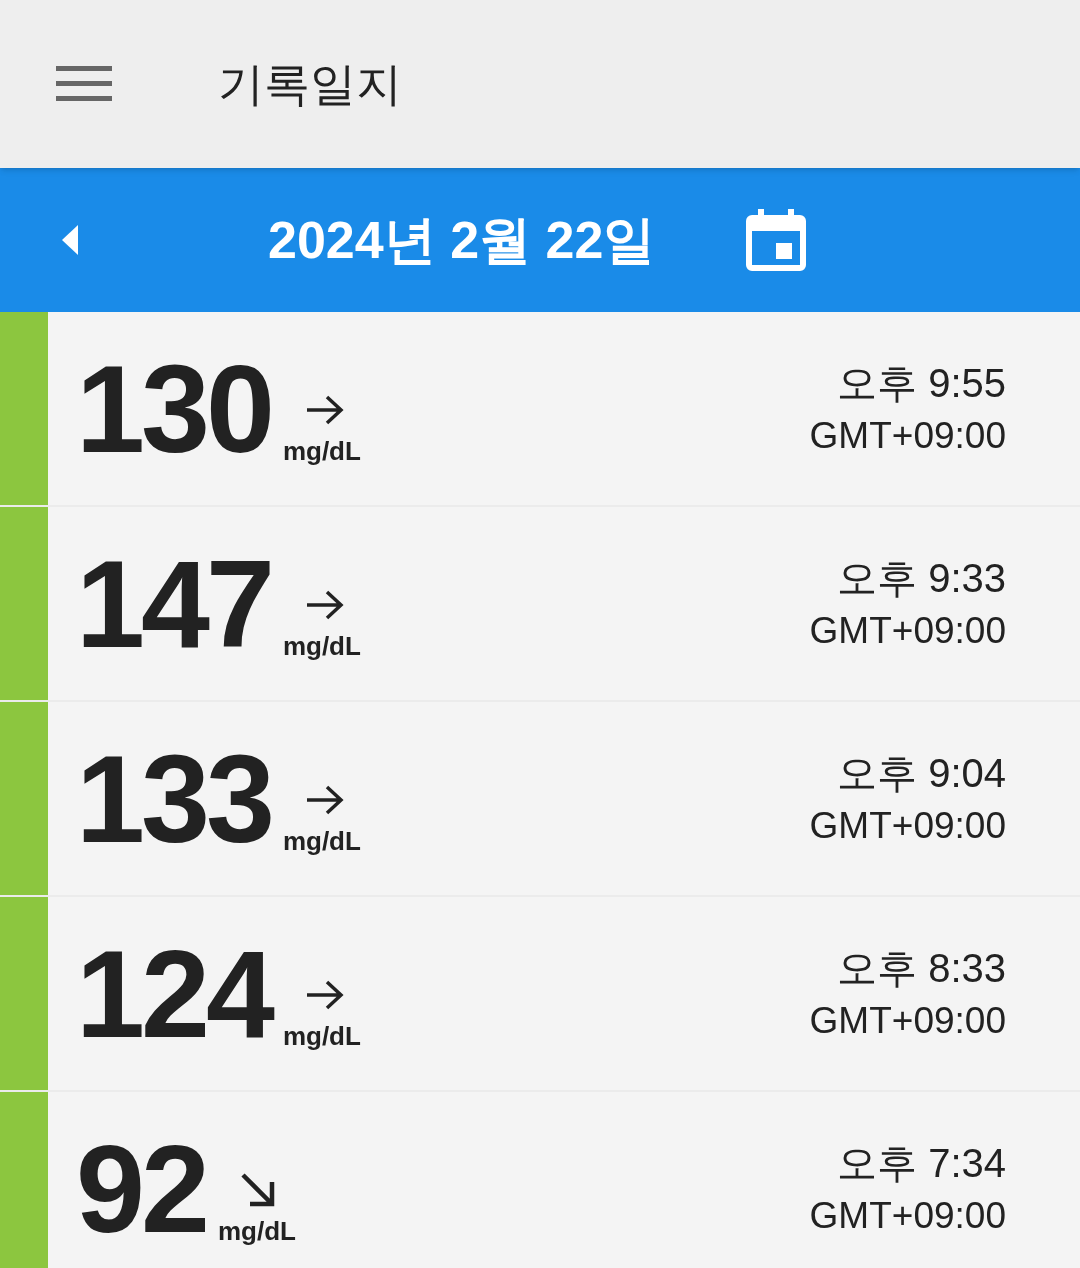  What do you see at coordinates (462, 240) in the screenshot?
I see `selected-date: 2024년 2월 22일` at bounding box center [462, 240].